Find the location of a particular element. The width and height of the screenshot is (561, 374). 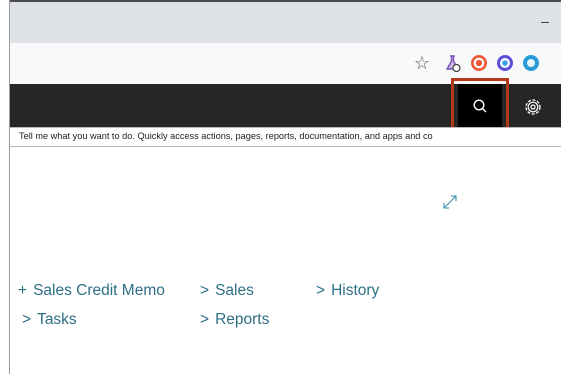

target-extension-icon is located at coordinates (479, 63).